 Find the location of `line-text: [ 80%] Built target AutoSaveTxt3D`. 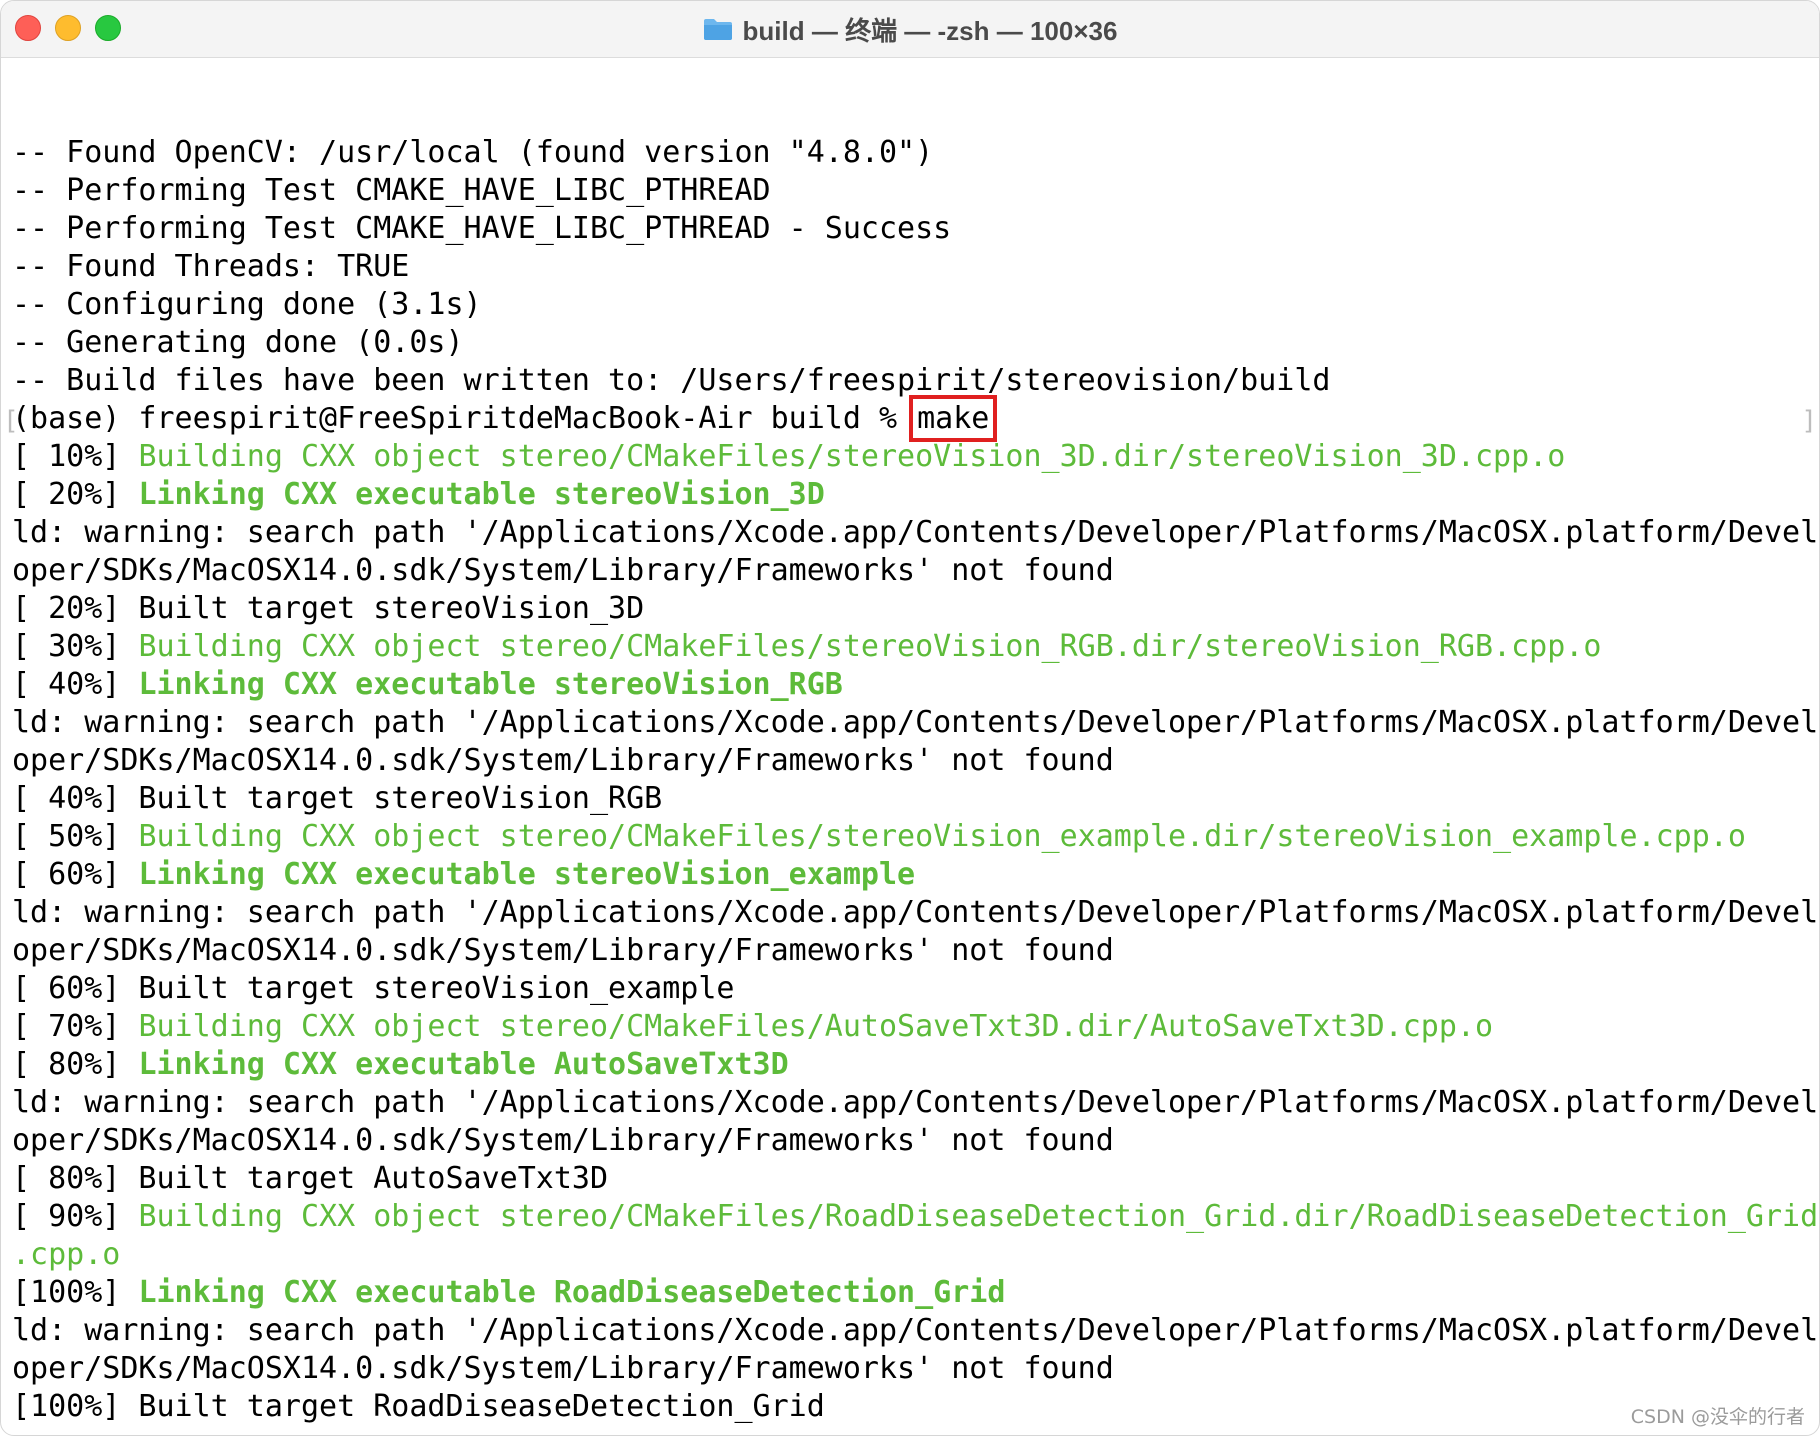

line-text: [ 80%] Built target AutoSaveTxt3D is located at coordinates (310, 1178).